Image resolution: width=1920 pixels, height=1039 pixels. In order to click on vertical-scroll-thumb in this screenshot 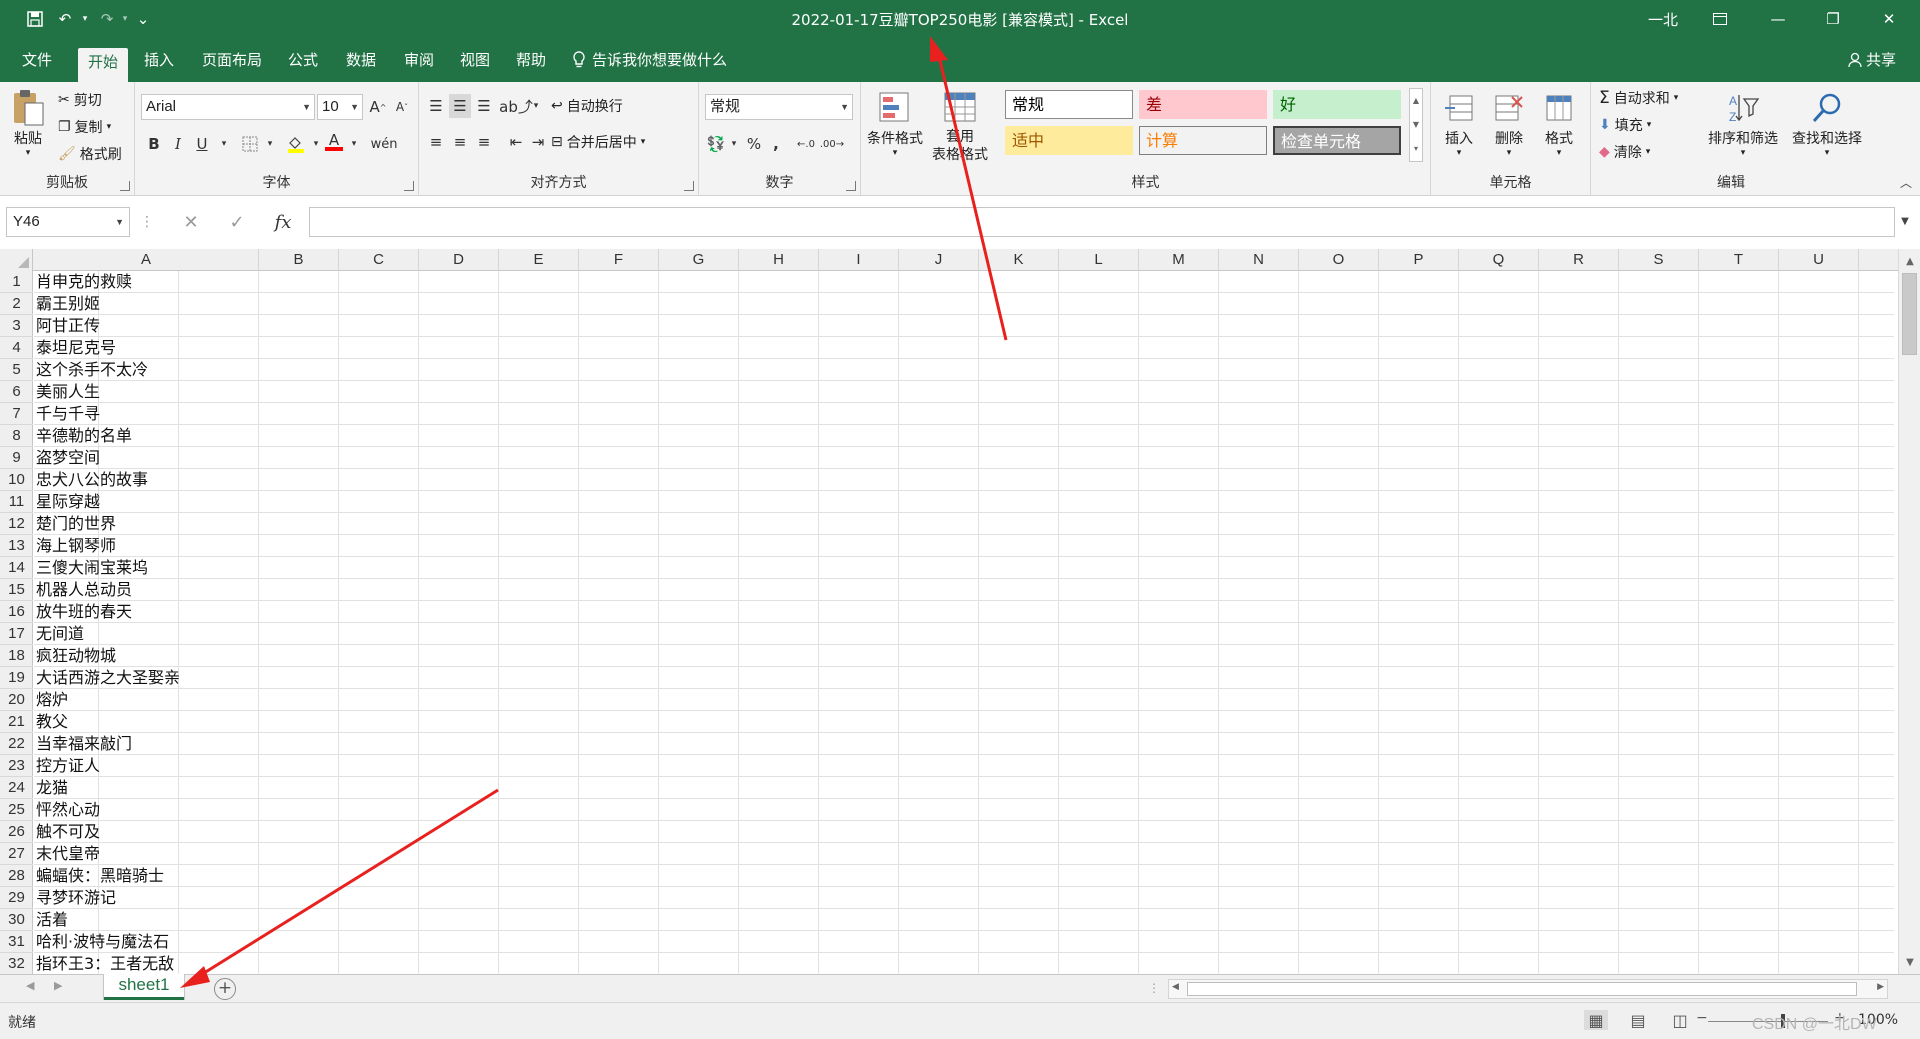, I will do `click(1909, 314)`.